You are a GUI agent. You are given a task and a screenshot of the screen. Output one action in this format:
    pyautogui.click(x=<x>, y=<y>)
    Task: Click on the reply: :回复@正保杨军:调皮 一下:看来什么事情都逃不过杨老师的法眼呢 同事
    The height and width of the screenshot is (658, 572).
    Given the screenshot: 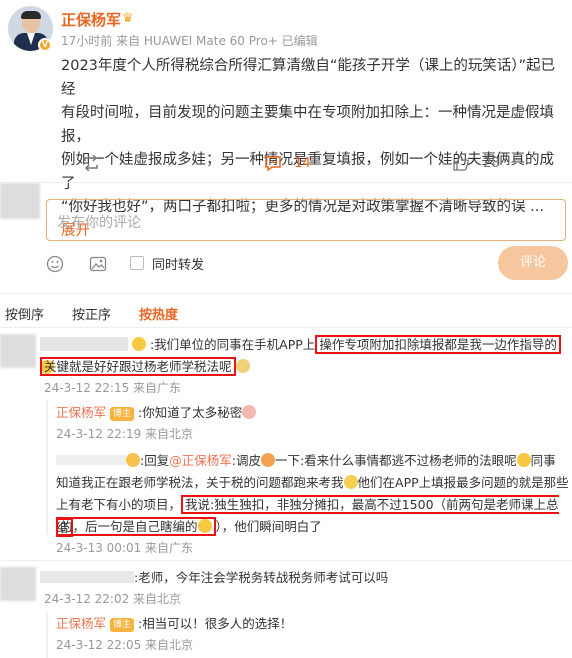 What is the action you would take?
    pyautogui.click(x=313, y=460)
    